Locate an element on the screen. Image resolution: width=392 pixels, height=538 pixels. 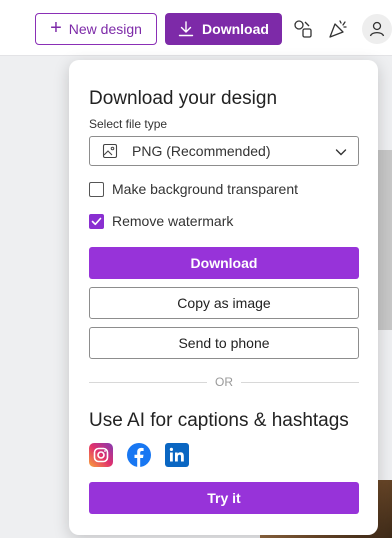
send-to-phone-button: Send to phone is located at coordinates (224, 343).